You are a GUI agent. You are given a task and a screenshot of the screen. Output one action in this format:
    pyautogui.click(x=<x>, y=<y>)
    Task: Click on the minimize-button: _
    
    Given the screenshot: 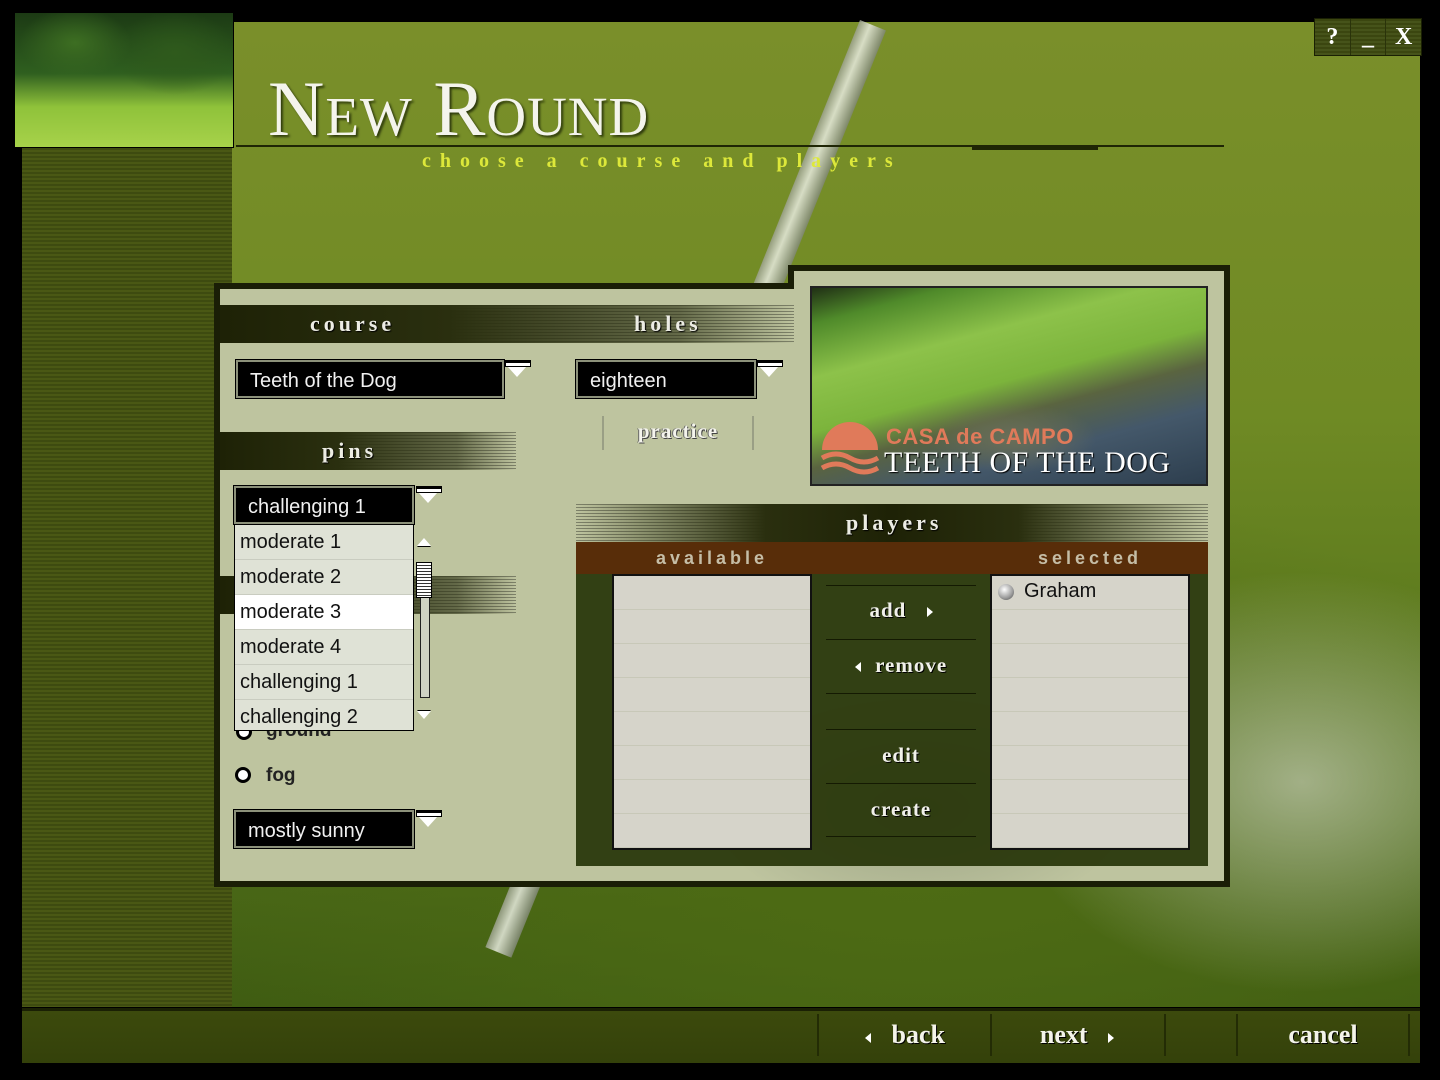 What is the action you would take?
    pyautogui.click(x=1369, y=37)
    